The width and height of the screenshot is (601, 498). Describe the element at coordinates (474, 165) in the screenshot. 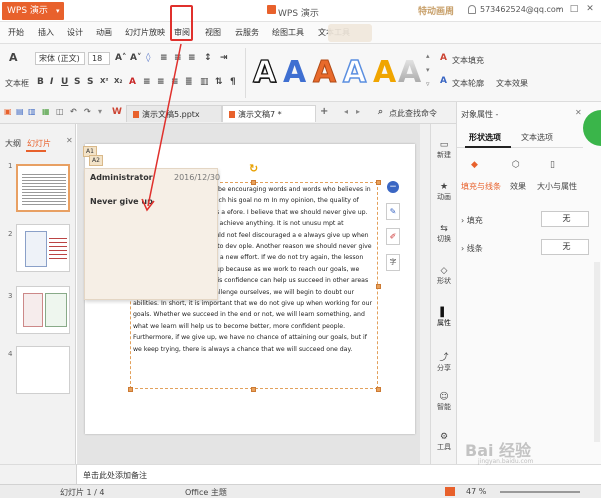

I see `fill-line-icon: ◆` at that location.